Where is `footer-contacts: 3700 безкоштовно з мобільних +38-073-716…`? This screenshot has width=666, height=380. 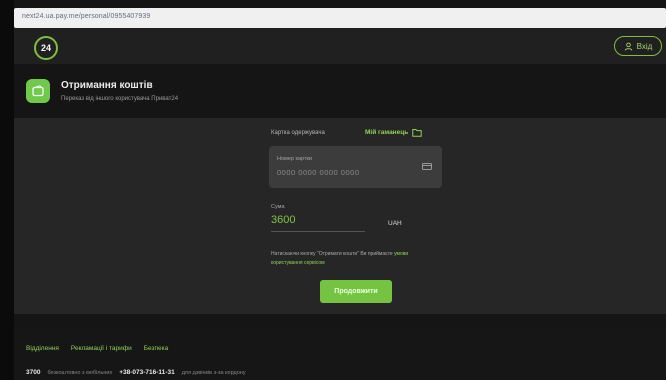
footer-contacts: 3700 безкоштовно з мобільних +38-073-716… is located at coordinates (136, 372).